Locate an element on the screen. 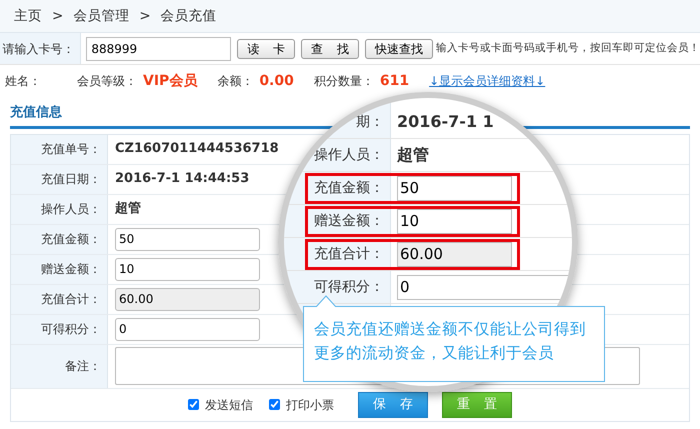  field-value: 2016-7-1 1 is located at coordinates (445, 122).